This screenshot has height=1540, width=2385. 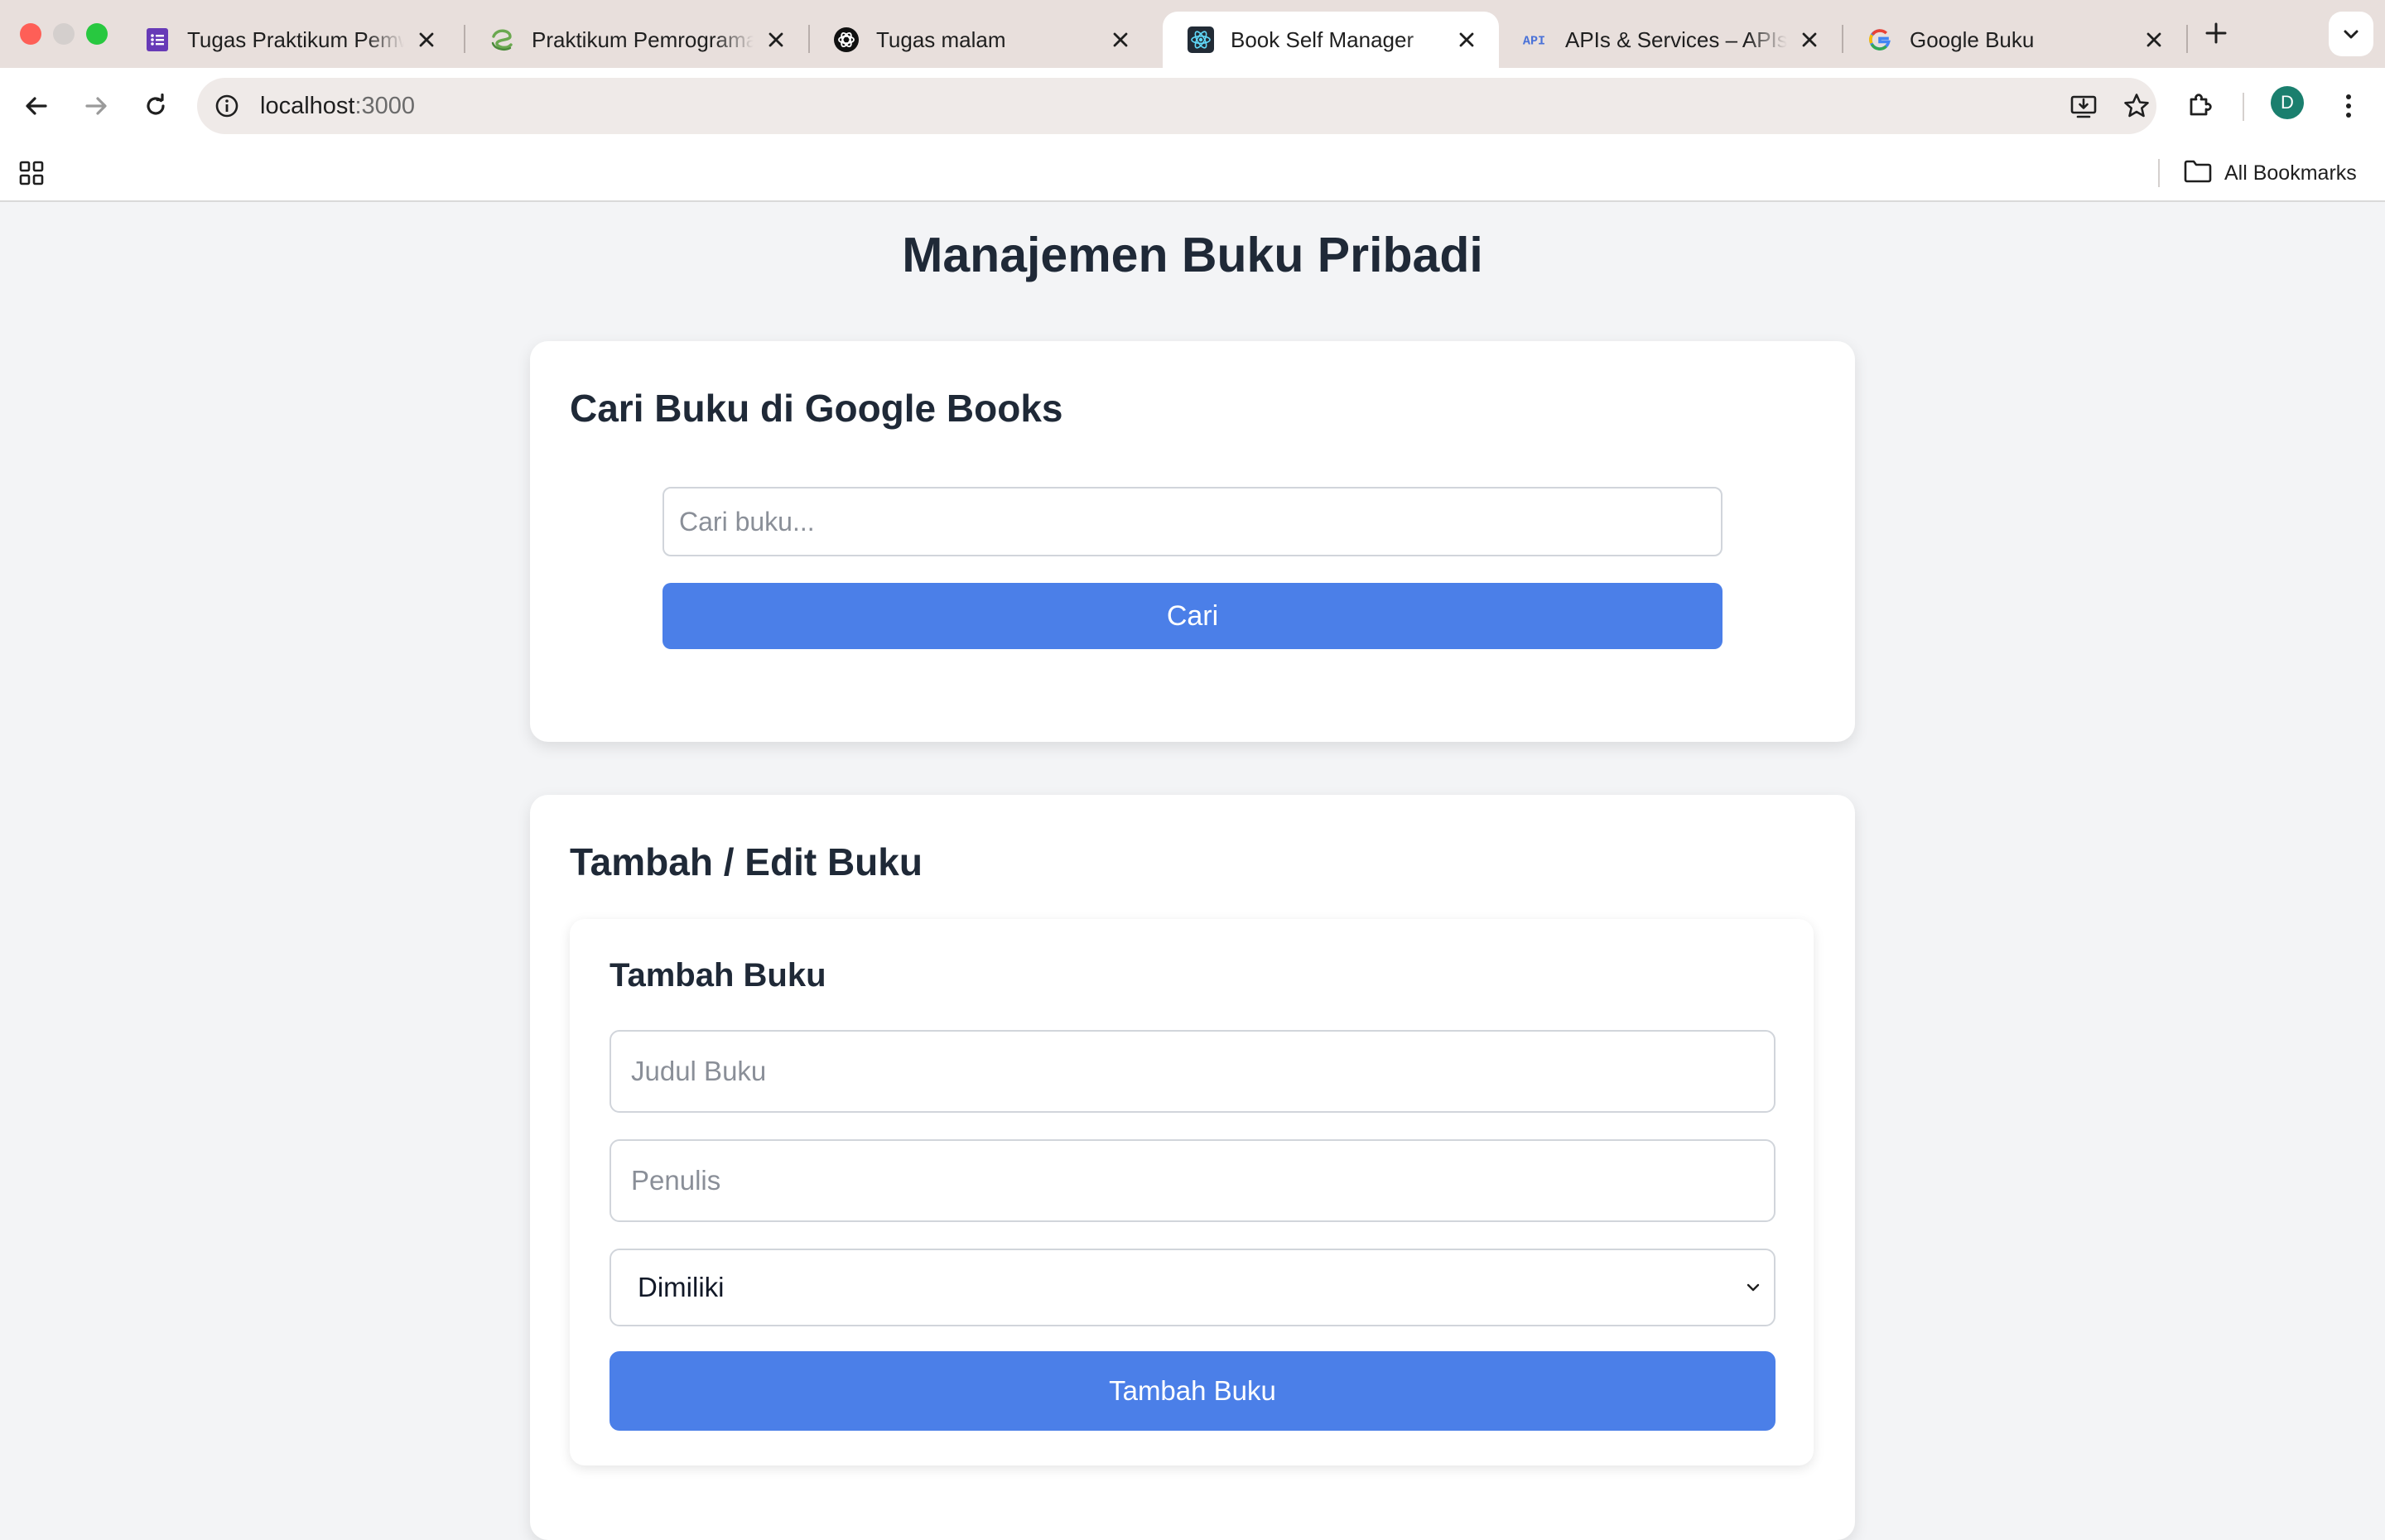 What do you see at coordinates (2083, 106) in the screenshot?
I see `install-app-icon` at bounding box center [2083, 106].